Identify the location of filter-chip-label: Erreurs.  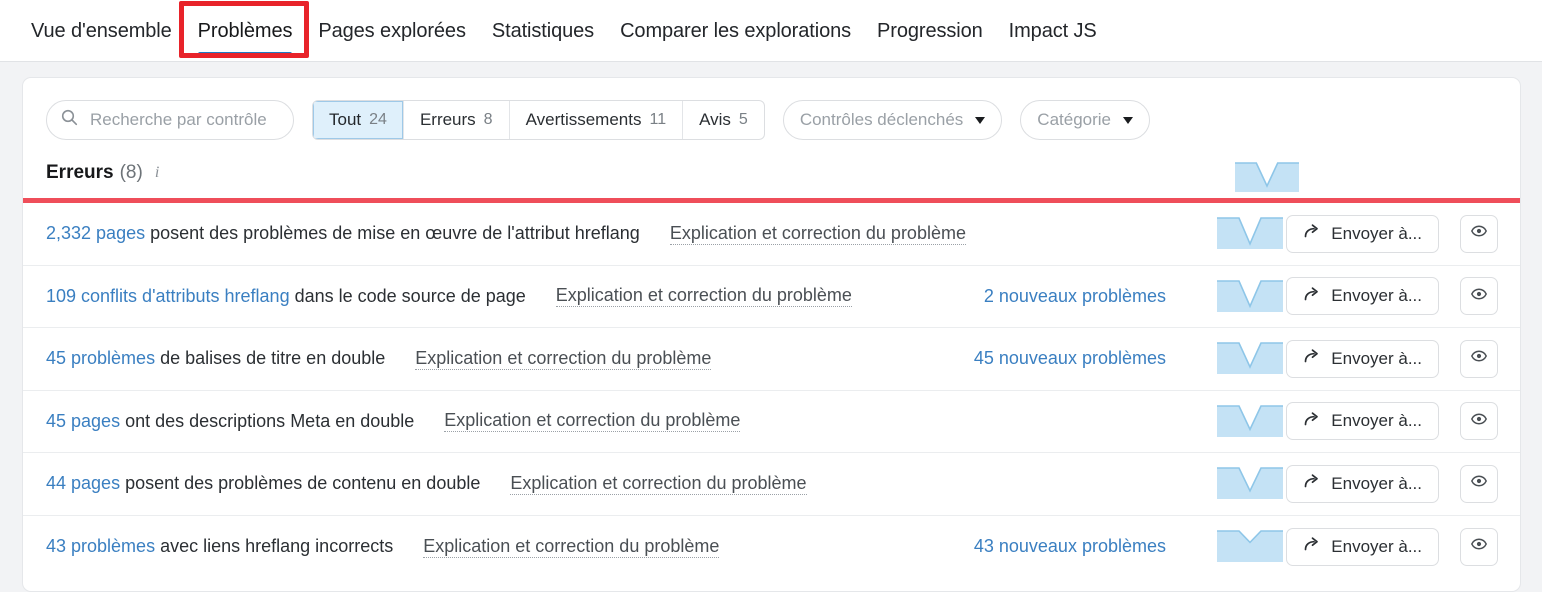
(447, 119).